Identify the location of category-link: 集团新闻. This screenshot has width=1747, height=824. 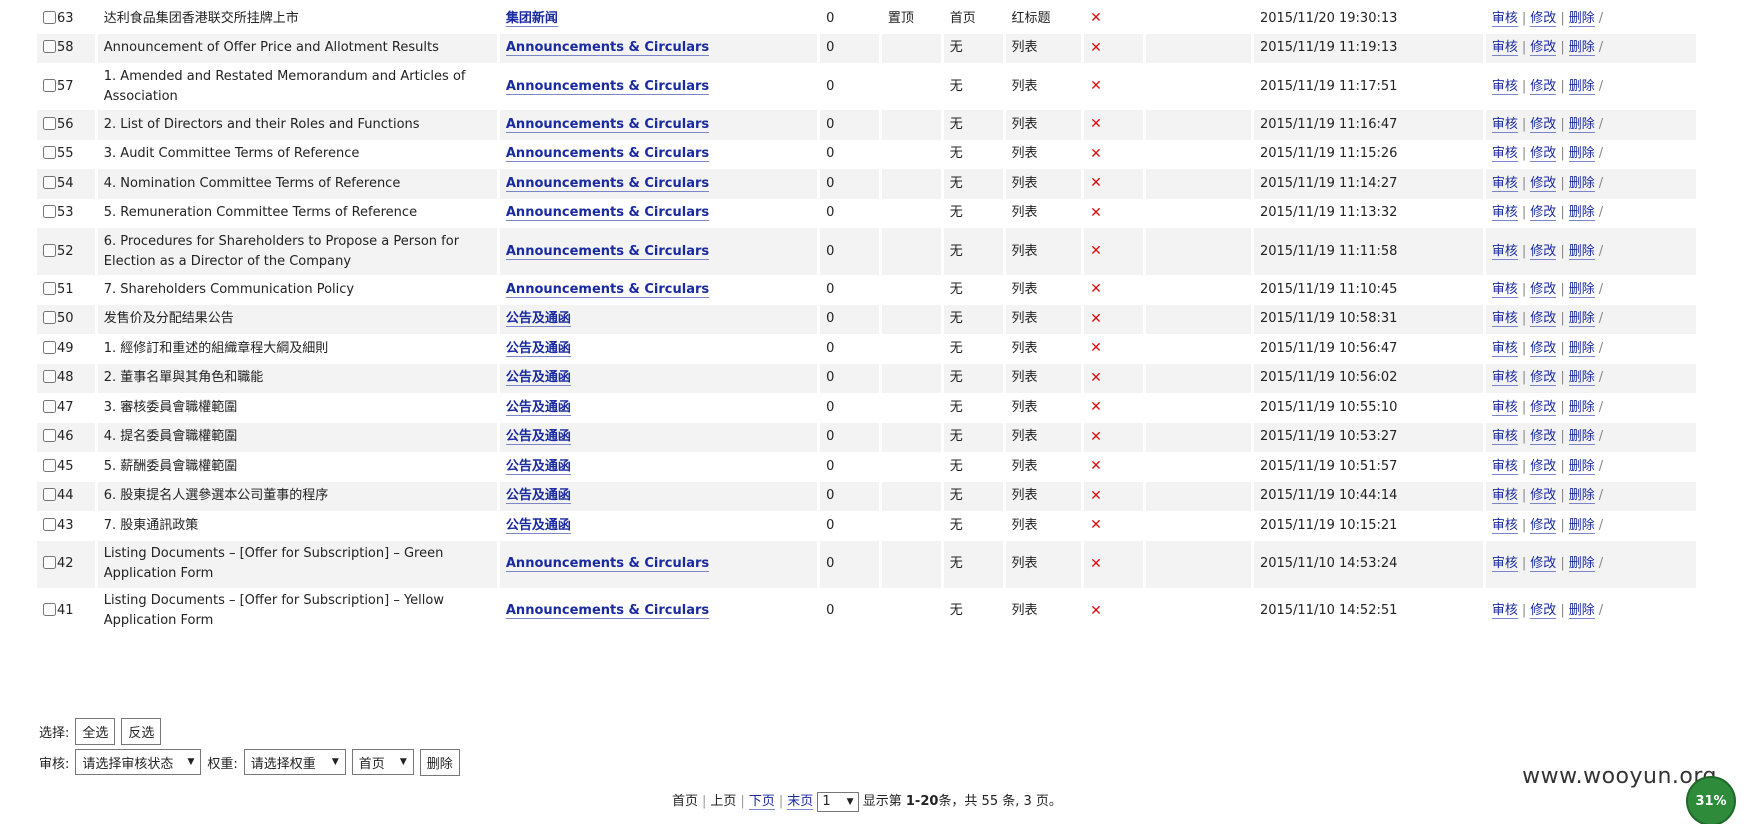
(531, 18).